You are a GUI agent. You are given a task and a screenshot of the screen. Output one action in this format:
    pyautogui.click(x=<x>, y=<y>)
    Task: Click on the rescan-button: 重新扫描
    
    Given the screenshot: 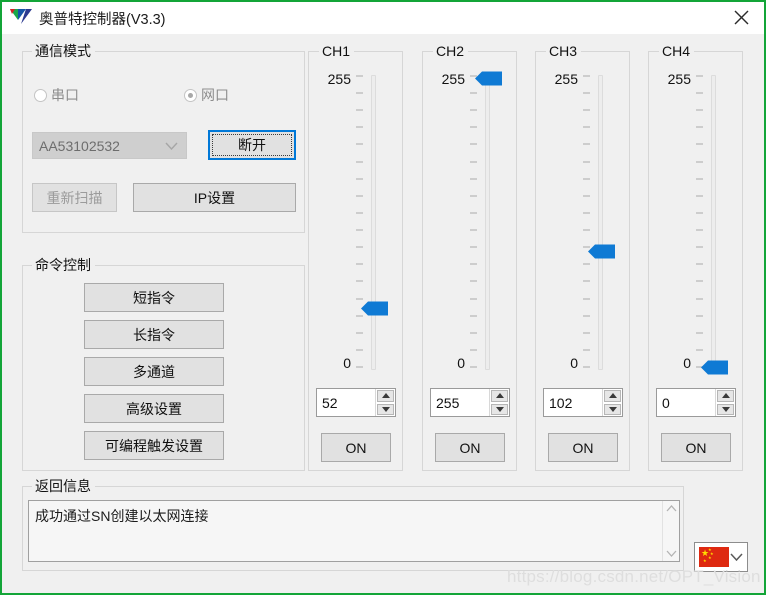 What is the action you would take?
    pyautogui.click(x=74, y=197)
    